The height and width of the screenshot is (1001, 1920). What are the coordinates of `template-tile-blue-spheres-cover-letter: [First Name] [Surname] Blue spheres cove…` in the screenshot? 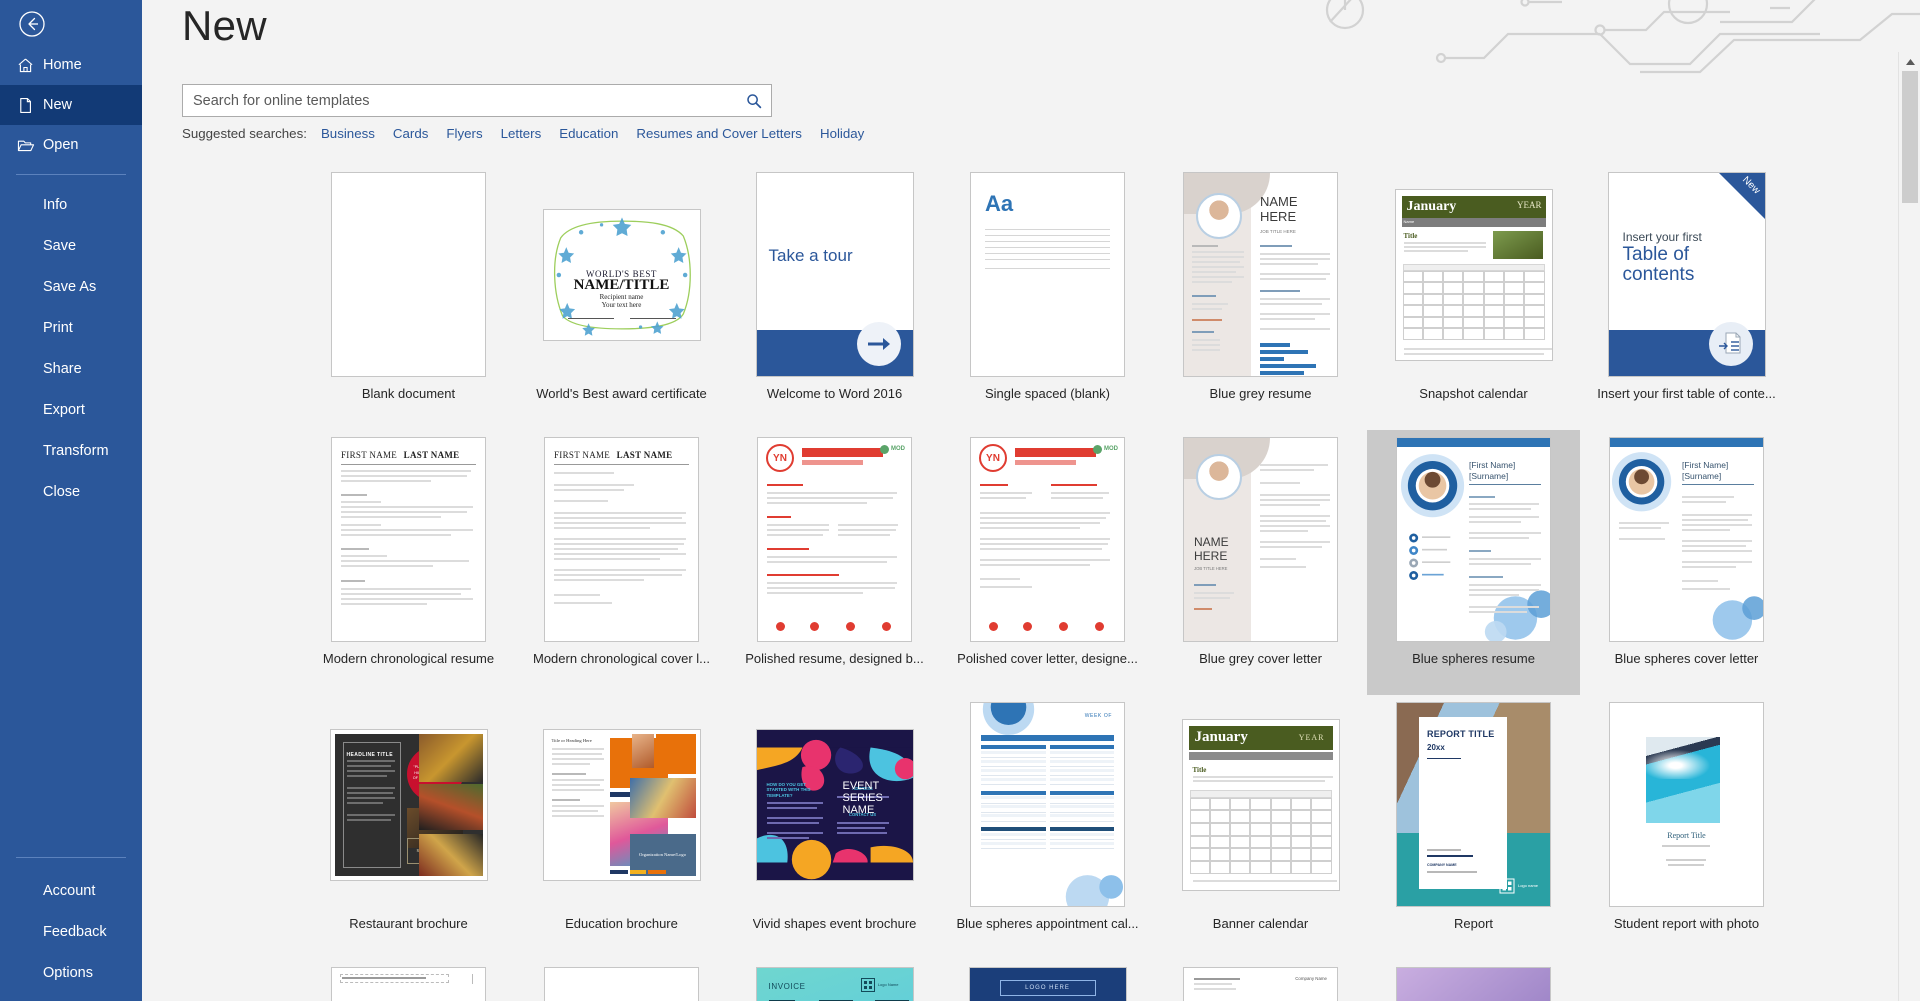 It's located at (1686, 562).